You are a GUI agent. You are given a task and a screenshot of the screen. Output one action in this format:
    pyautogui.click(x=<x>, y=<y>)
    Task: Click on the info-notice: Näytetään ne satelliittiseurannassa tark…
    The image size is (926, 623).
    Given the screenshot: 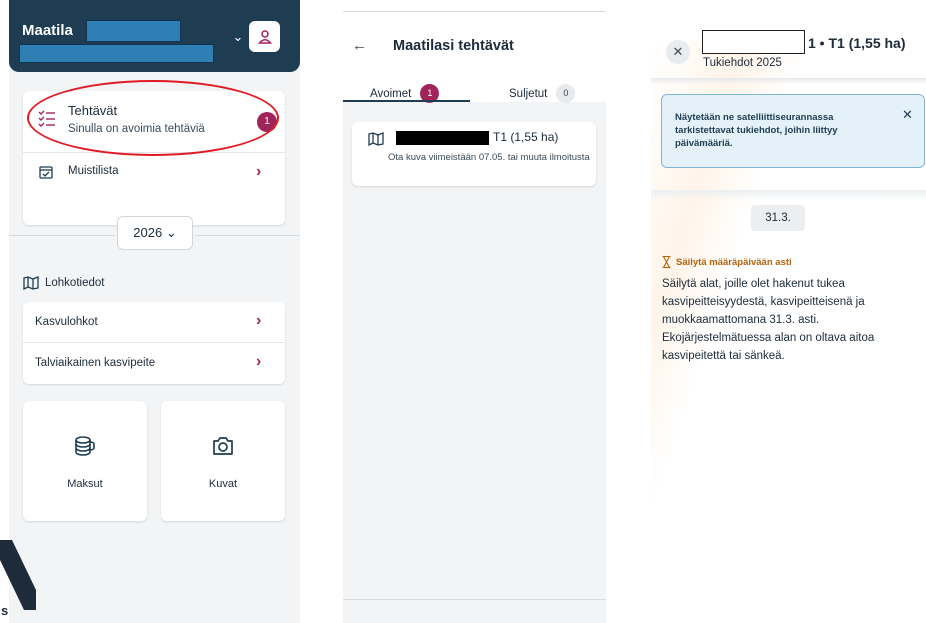 What is the action you would take?
    pyautogui.click(x=793, y=131)
    